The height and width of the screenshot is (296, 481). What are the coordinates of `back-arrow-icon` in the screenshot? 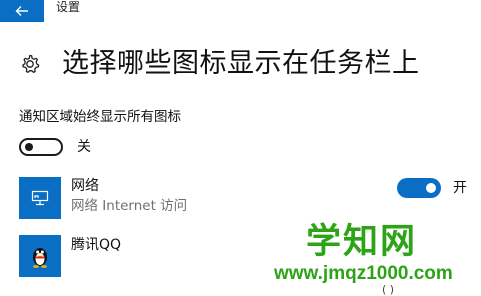 It's located at (21, 11).